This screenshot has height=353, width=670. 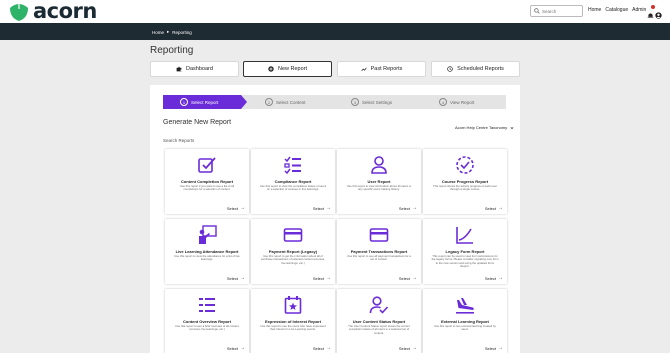 I want to click on tab-dashboard-label: Dashboard, so click(x=199, y=69).